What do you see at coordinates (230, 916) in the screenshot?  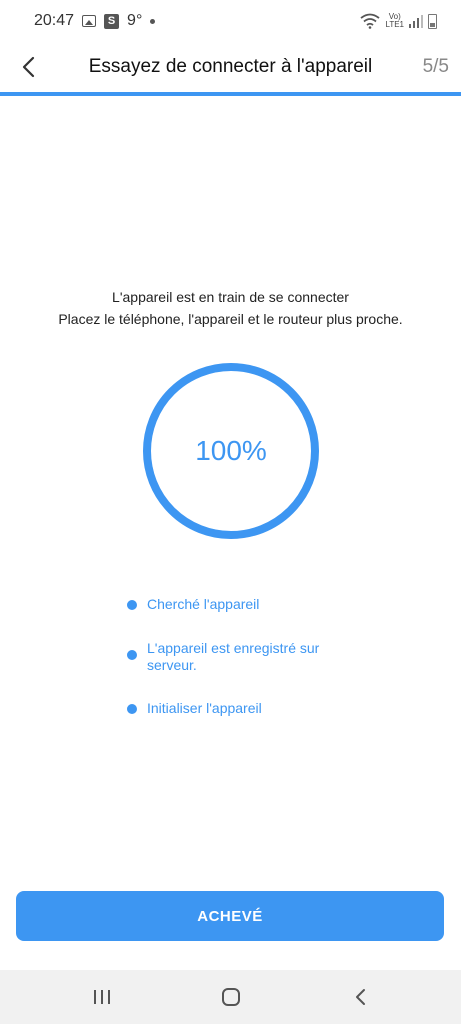 I see `done-button: ACHEVÉ` at bounding box center [230, 916].